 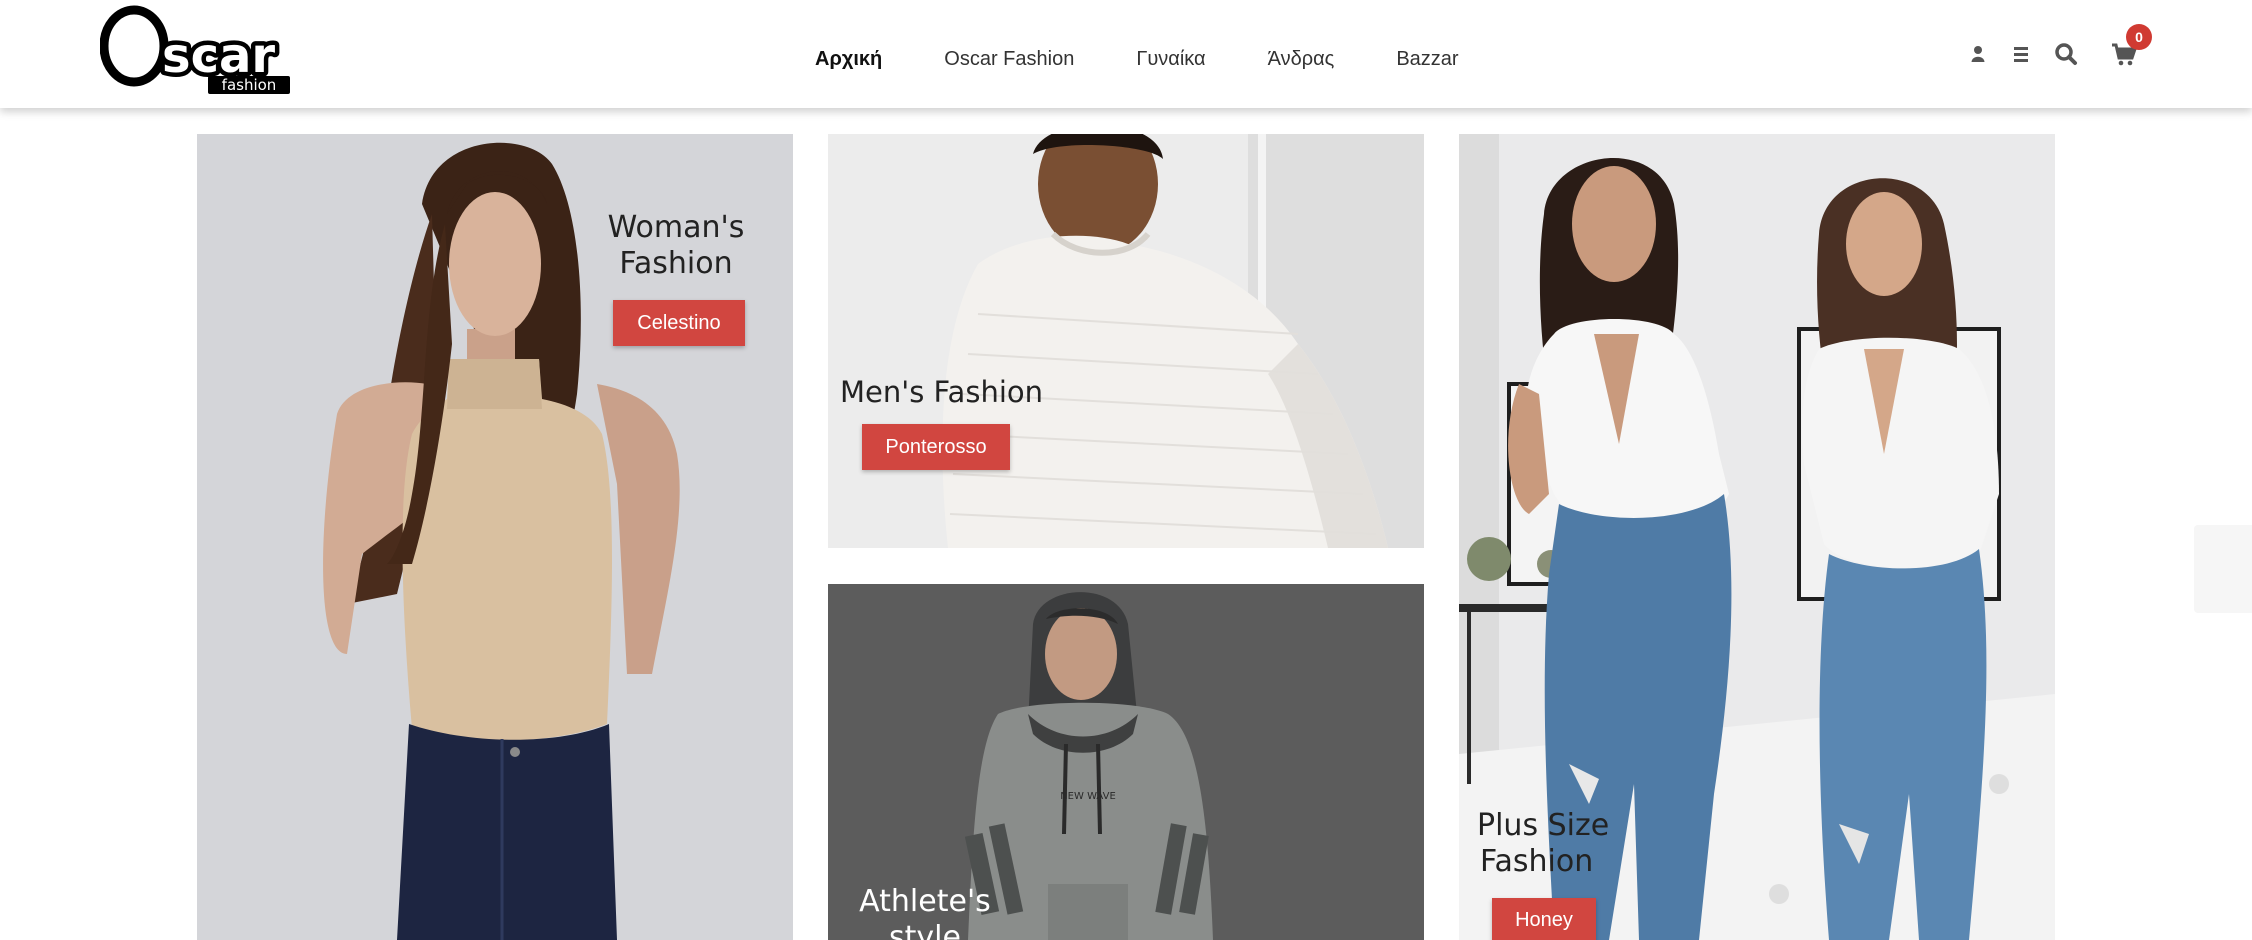 What do you see at coordinates (676, 227) in the screenshot?
I see `womens-fashion-title-line1: Woman's` at bounding box center [676, 227].